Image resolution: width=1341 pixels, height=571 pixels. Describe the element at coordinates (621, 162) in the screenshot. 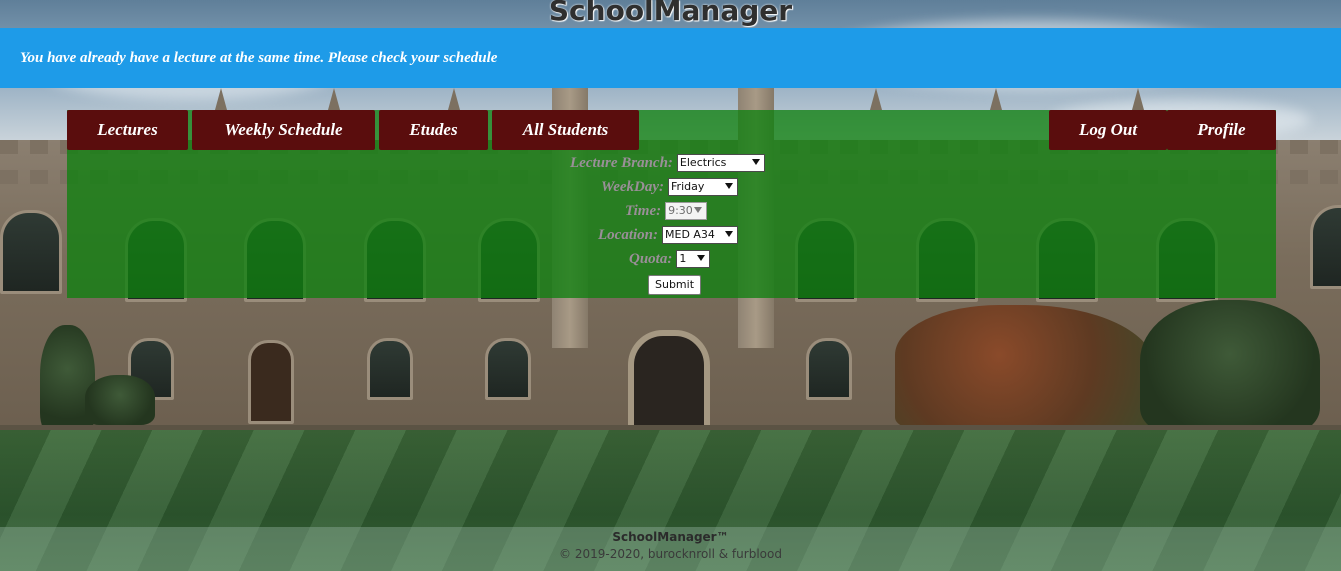

I see `lecture-branch-label: Lecture Branch:` at that location.